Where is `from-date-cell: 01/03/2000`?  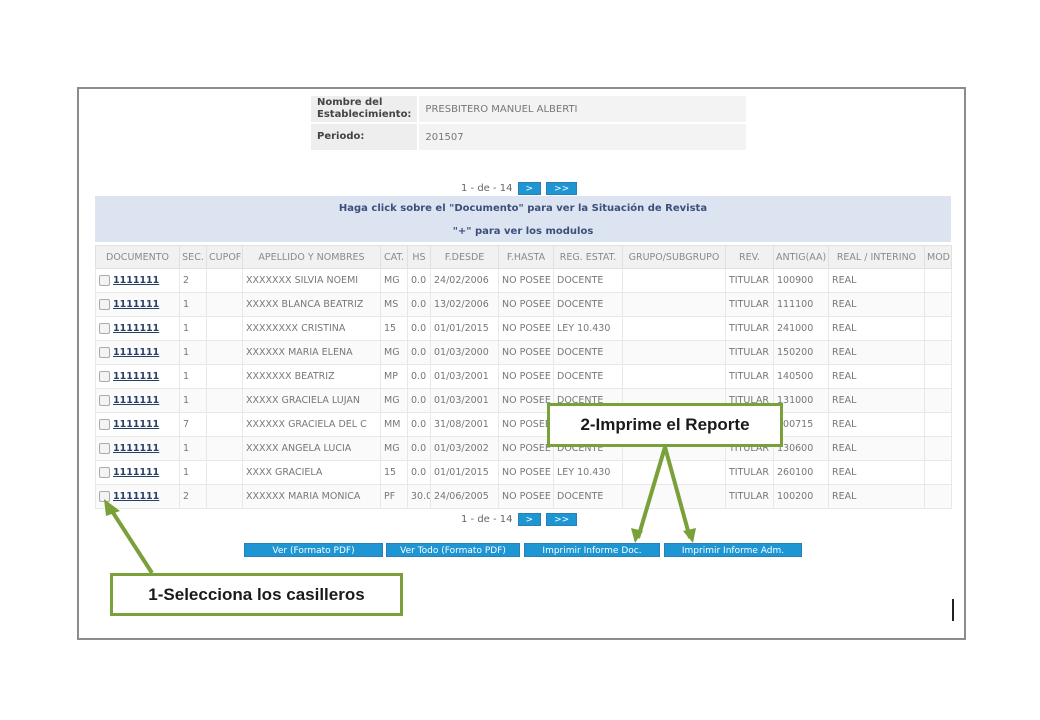
from-date-cell: 01/03/2000 is located at coordinates (464, 352).